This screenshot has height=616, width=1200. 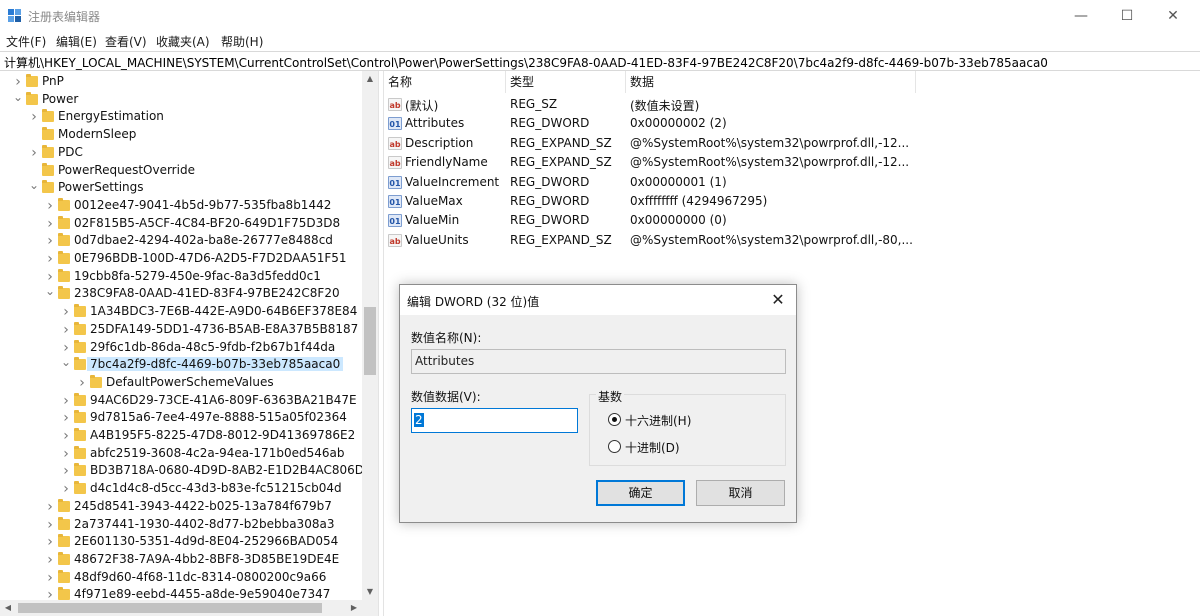 What do you see at coordinates (181, 507) in the screenshot?
I see `tree-item: › 245d8541-3943-4422-b025-13a784f679b7` at bounding box center [181, 507].